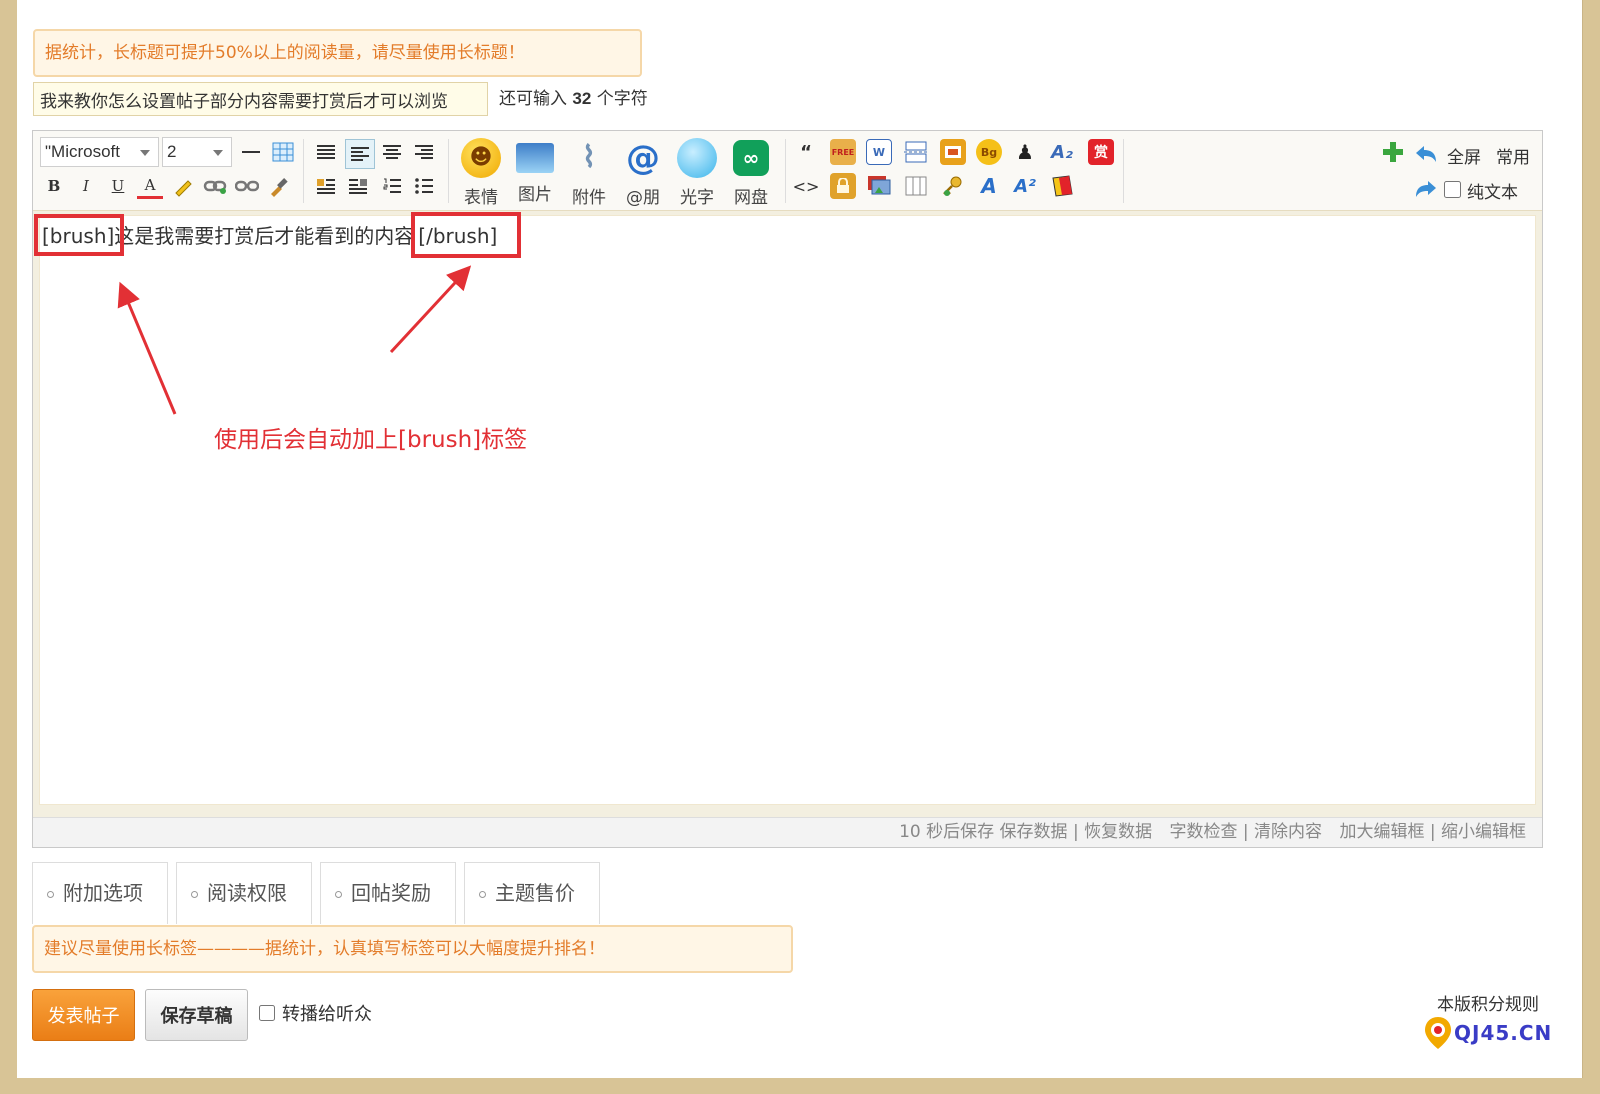  Describe the element at coordinates (916, 152) in the screenshot. I see `page-break-icon` at that location.